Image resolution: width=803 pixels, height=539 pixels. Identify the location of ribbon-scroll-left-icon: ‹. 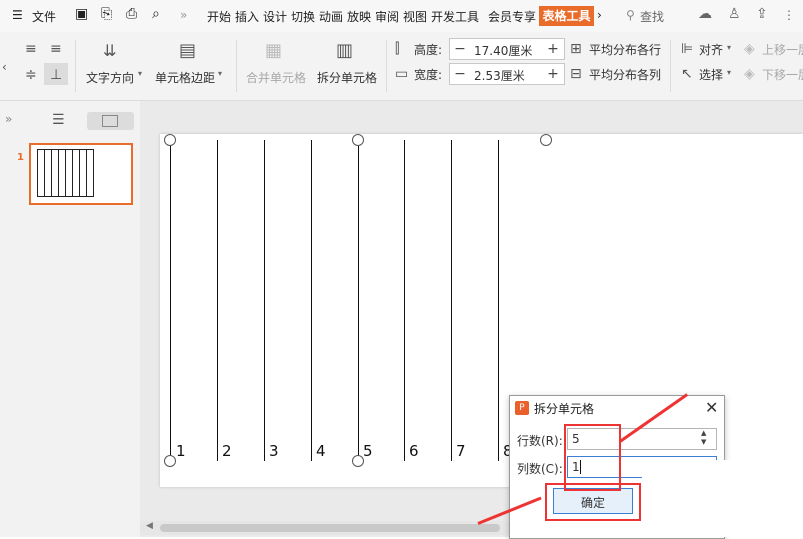
(4, 67).